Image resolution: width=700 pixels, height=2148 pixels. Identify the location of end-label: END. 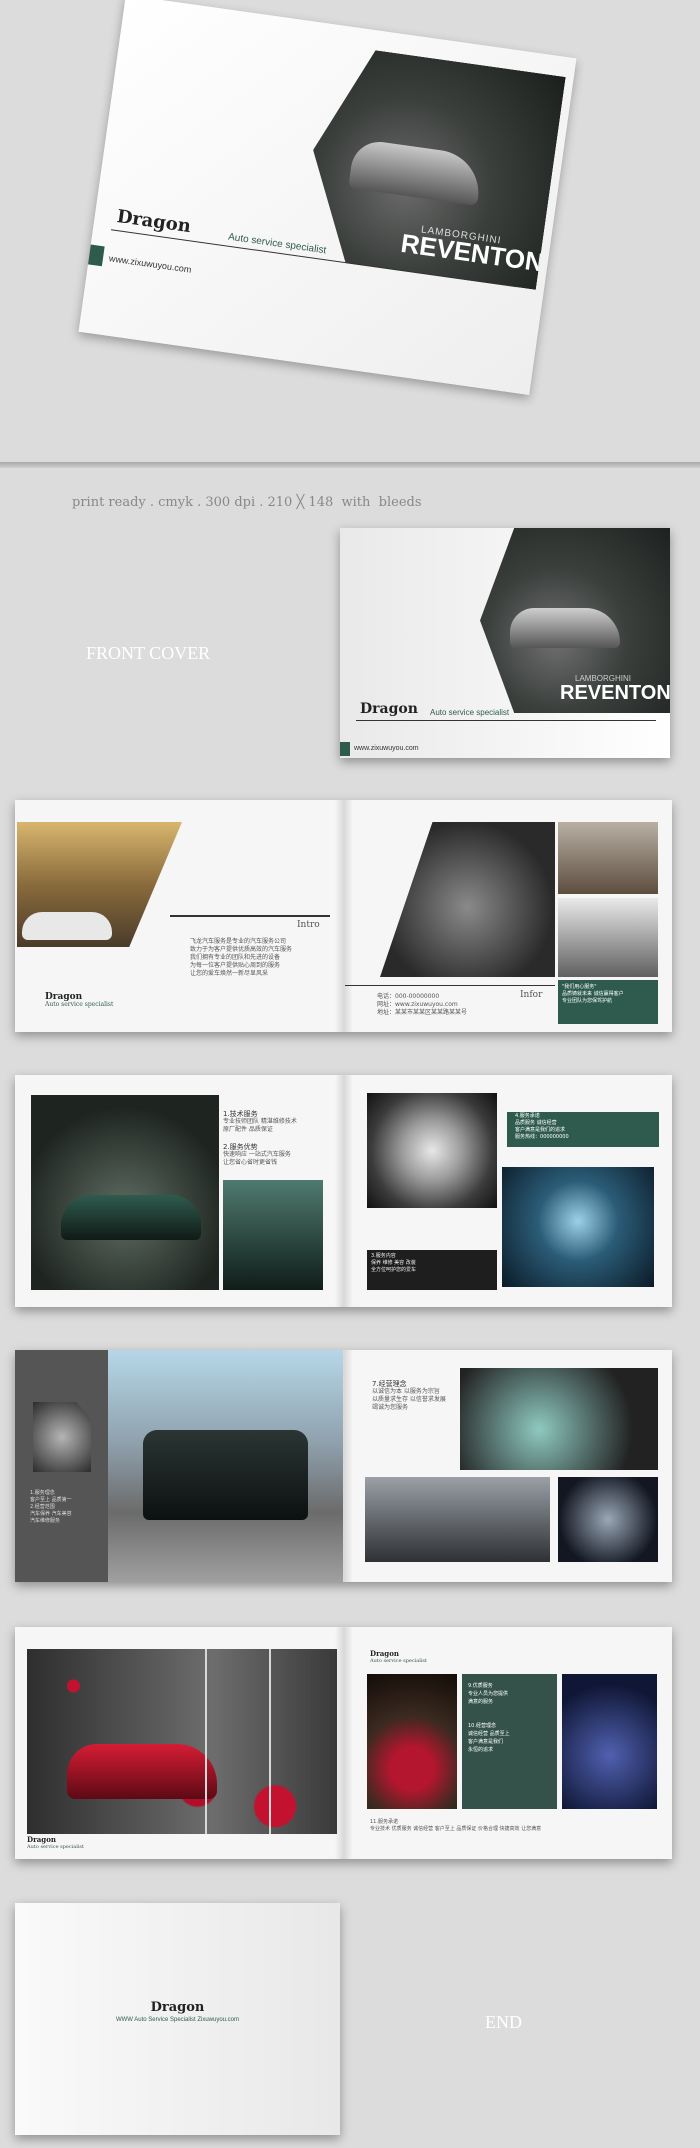
(503, 2022).